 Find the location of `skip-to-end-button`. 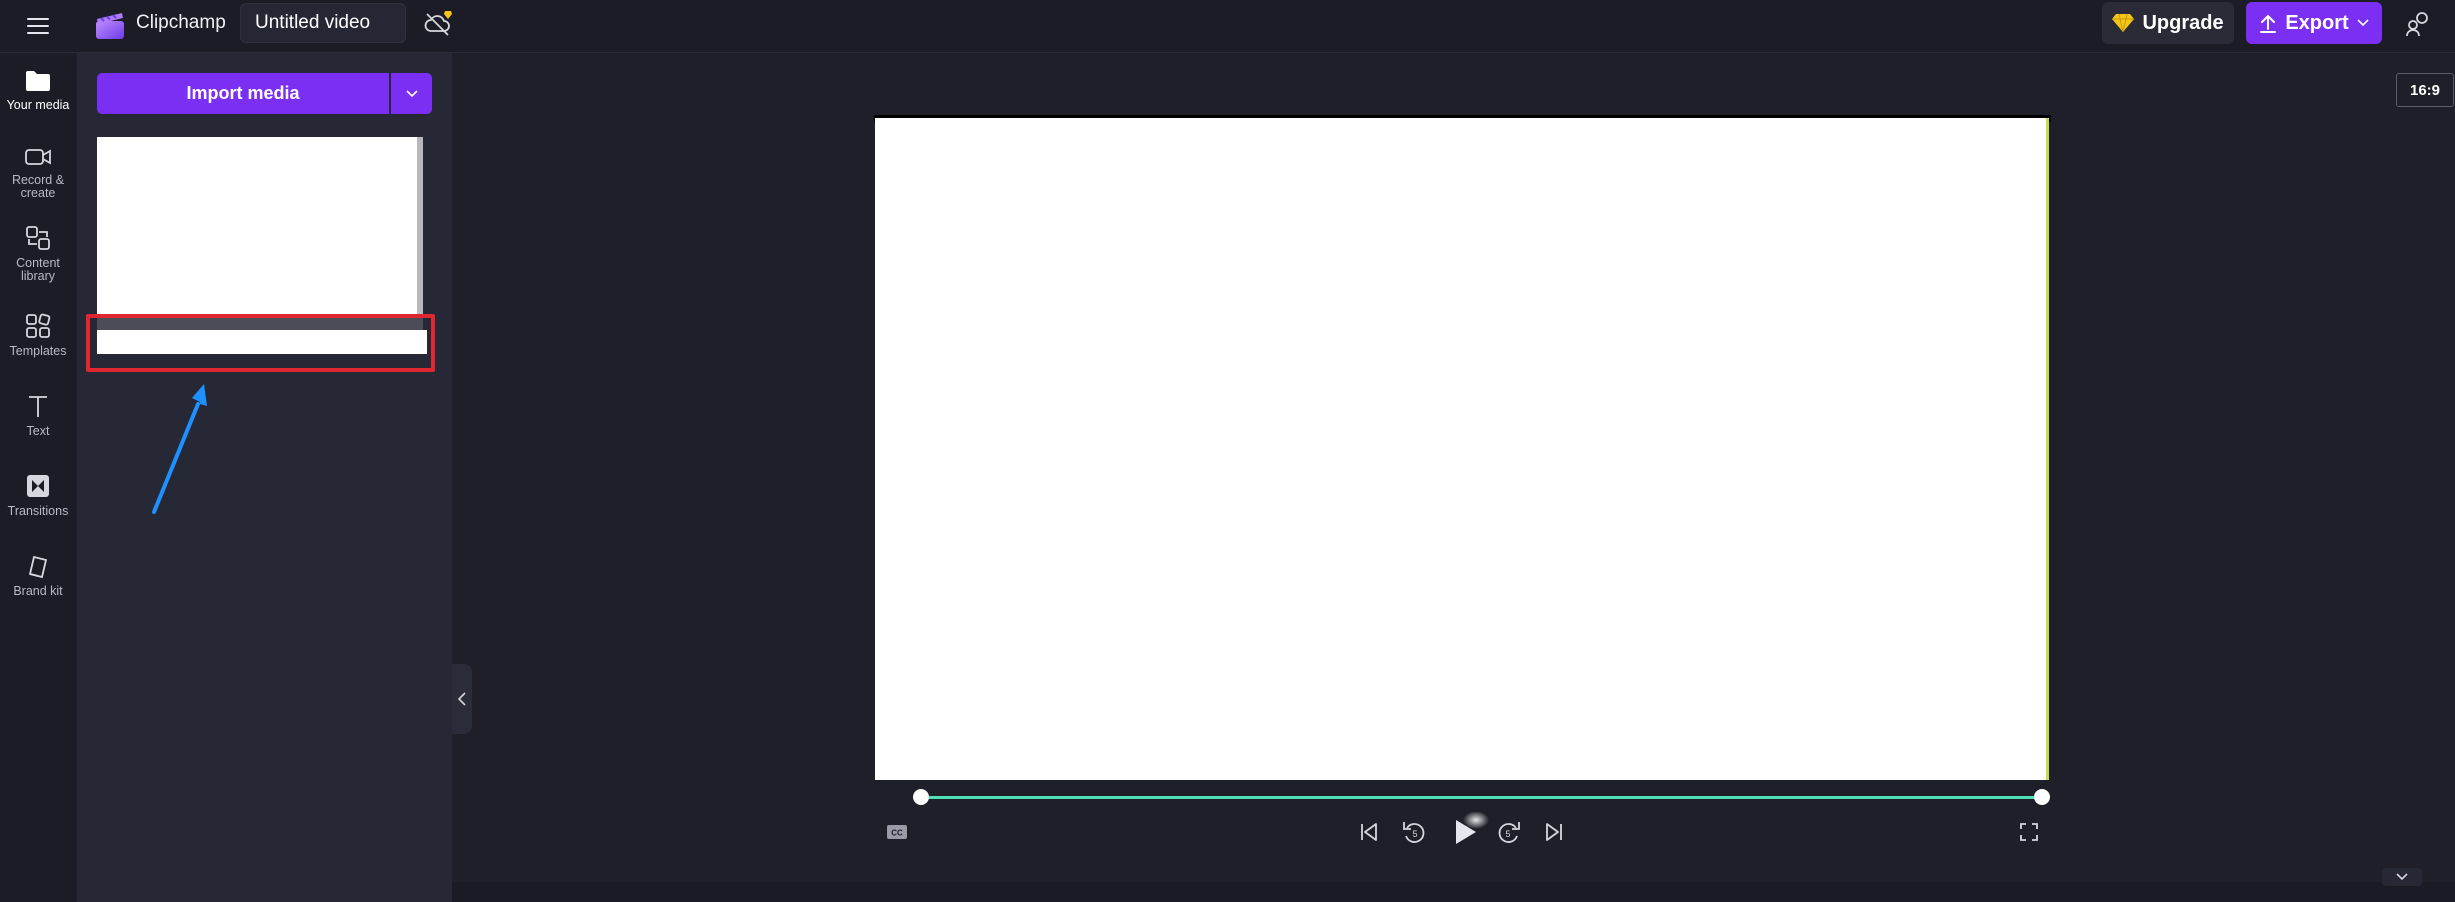

skip-to-end-button is located at coordinates (1554, 832).